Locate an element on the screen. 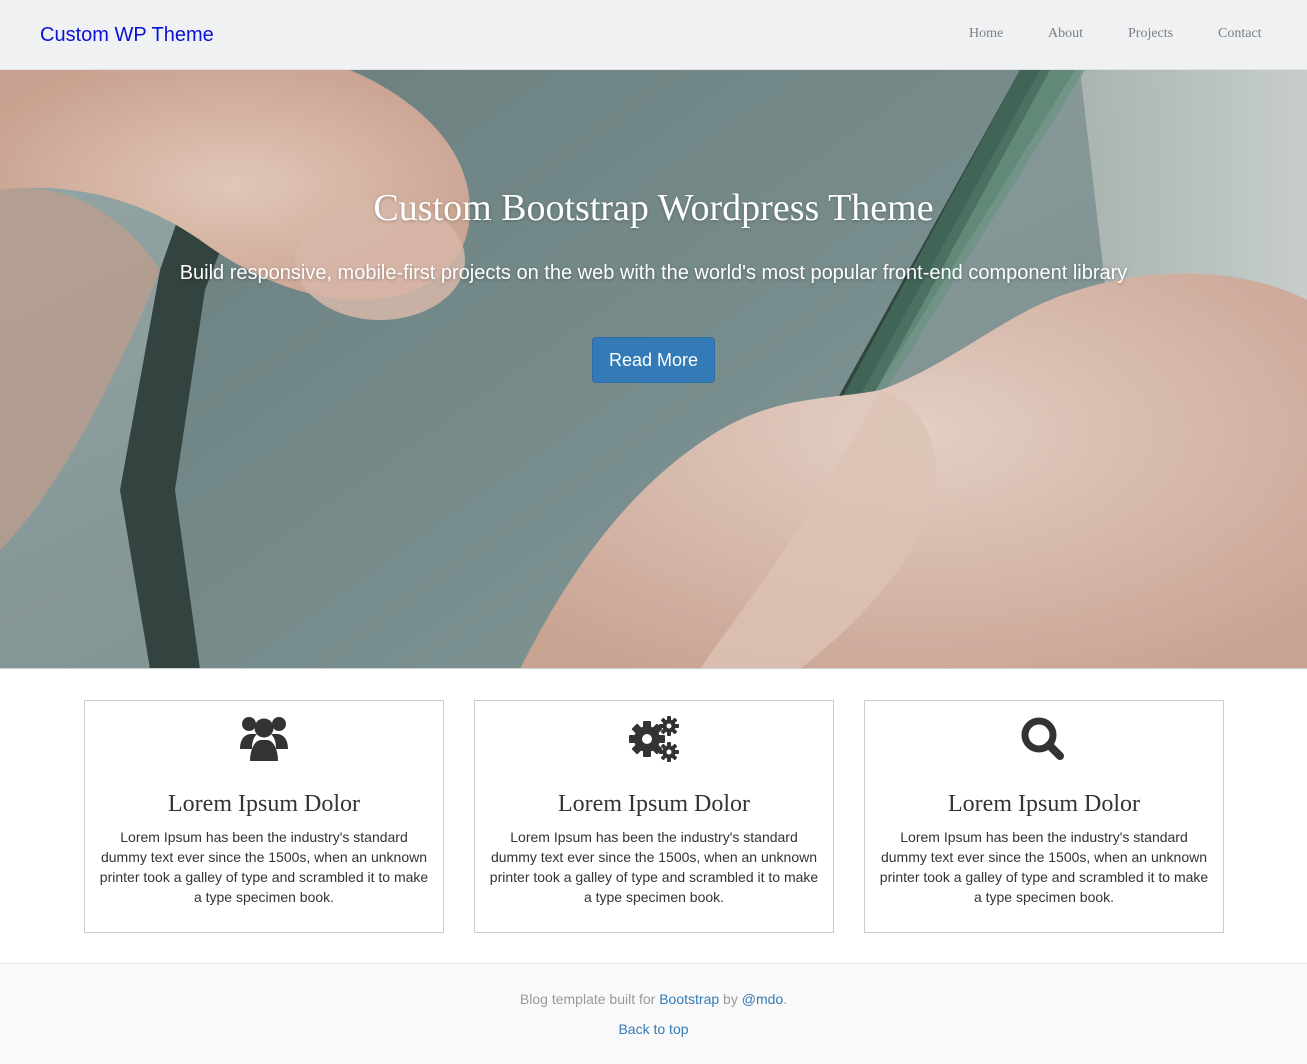  nav-link-contact: Contact is located at coordinates (1240, 34).